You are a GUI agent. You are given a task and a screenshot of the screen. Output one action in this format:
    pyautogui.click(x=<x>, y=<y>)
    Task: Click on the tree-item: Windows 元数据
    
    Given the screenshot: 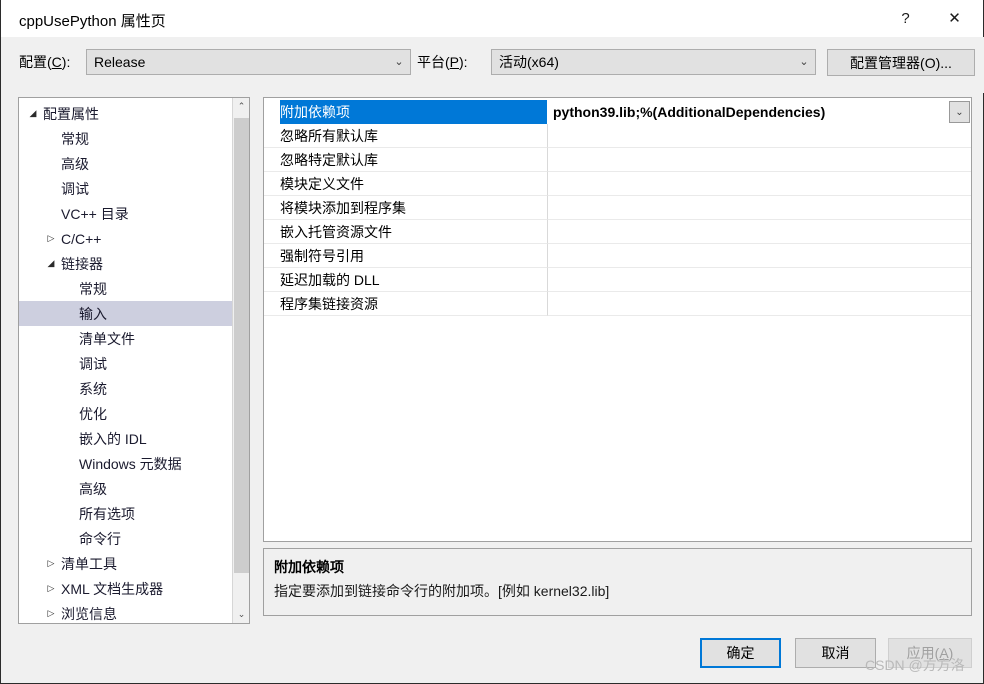 What is the action you would take?
    pyautogui.click(x=126, y=463)
    